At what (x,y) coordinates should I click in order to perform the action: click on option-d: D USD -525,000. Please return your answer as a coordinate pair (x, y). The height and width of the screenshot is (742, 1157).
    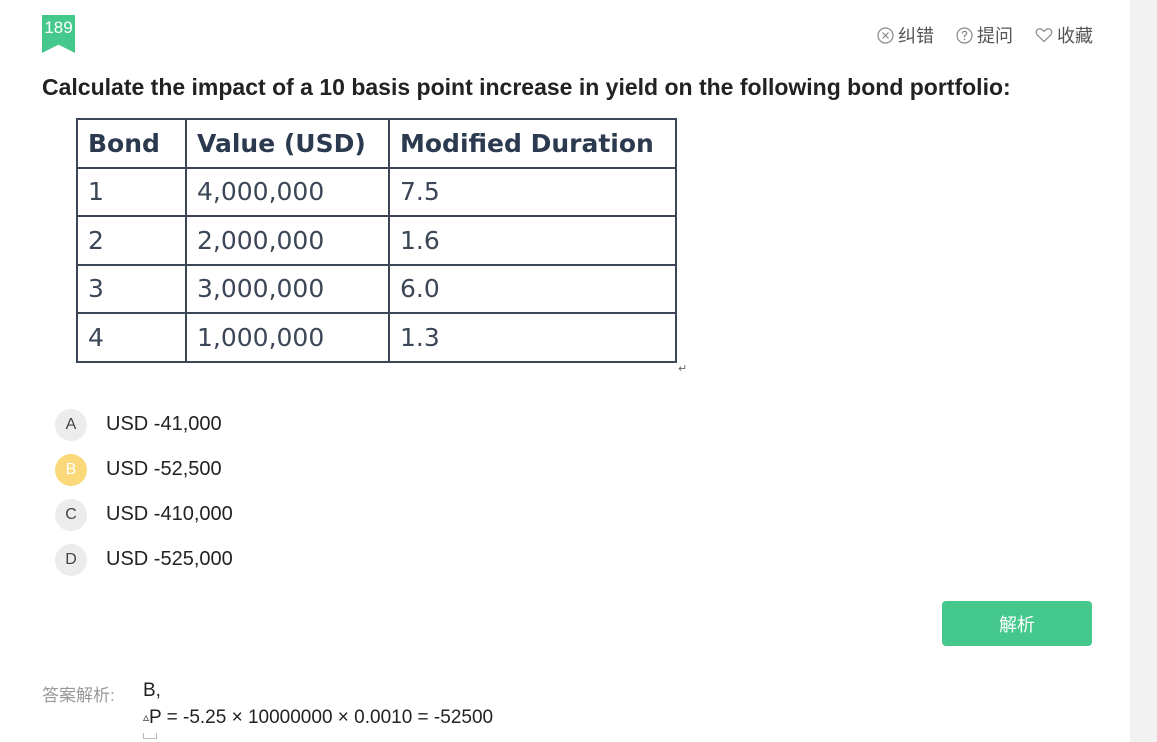
    Looking at the image, I should click on (144, 559).